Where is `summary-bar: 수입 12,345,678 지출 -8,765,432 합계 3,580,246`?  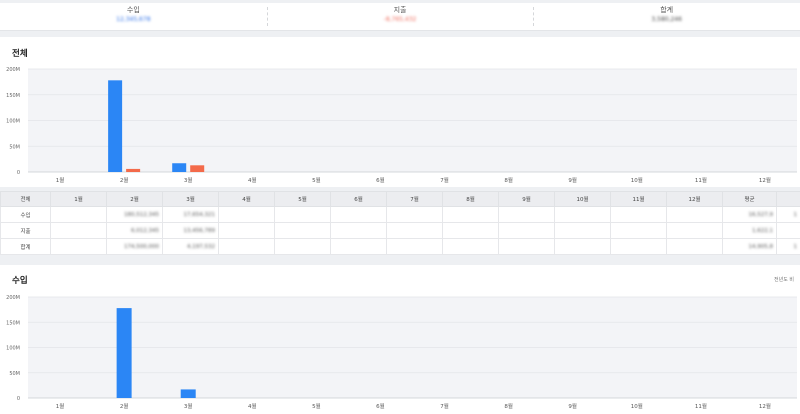
summary-bar: 수입 12,345,678 지출 -8,765,432 합계 3,580,246 is located at coordinates (400, 17).